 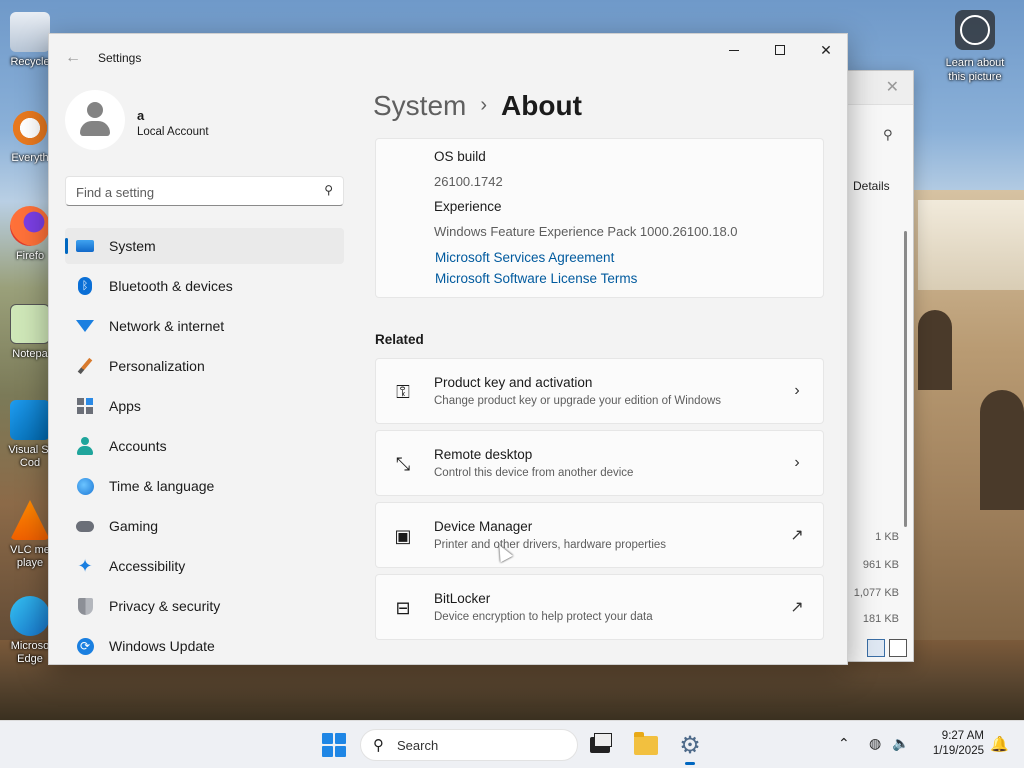 What do you see at coordinates (524, 257) in the screenshot?
I see `services-agreement-link: Microsoft Services Agreement` at bounding box center [524, 257].